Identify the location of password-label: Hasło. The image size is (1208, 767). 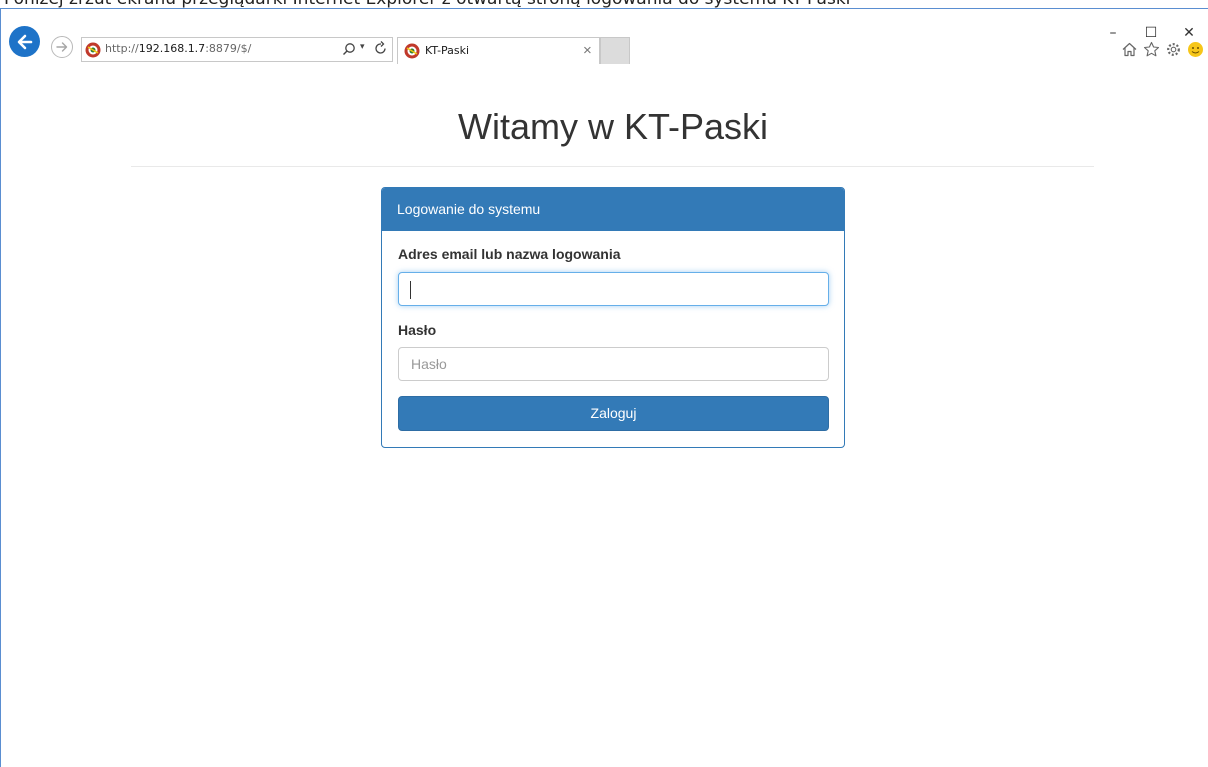
(417, 330).